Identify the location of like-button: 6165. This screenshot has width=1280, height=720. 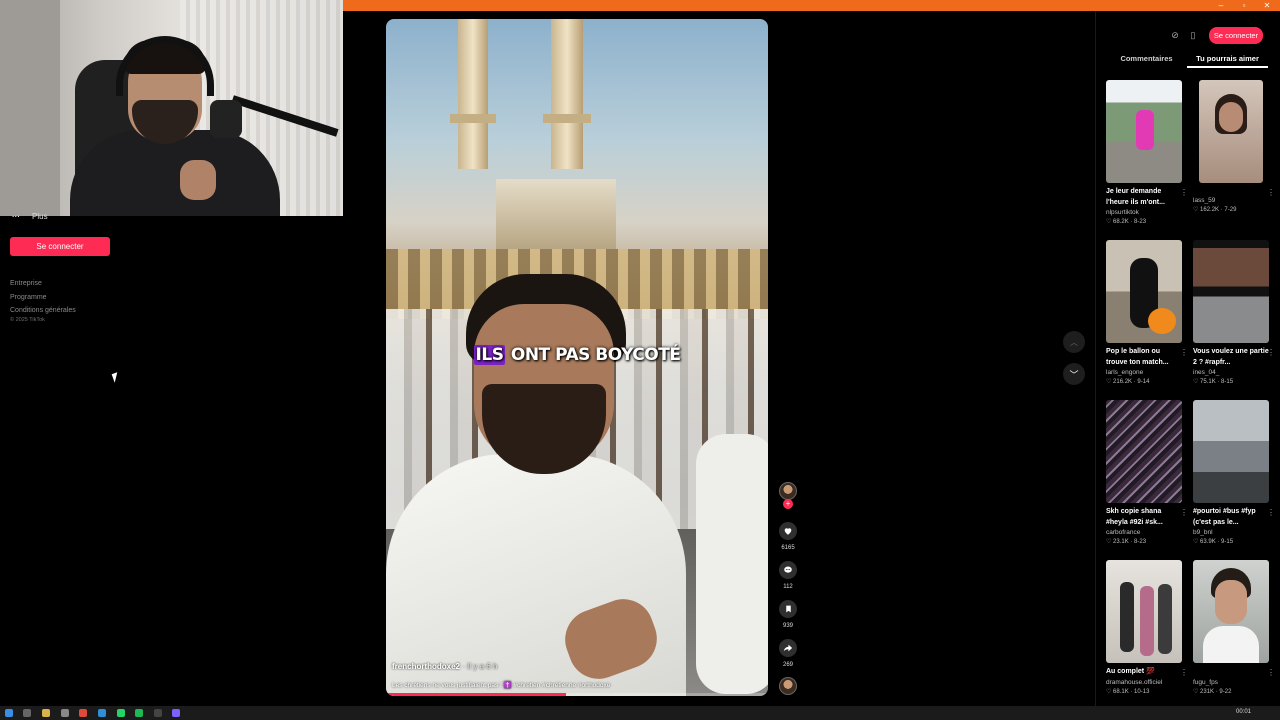
(788, 536).